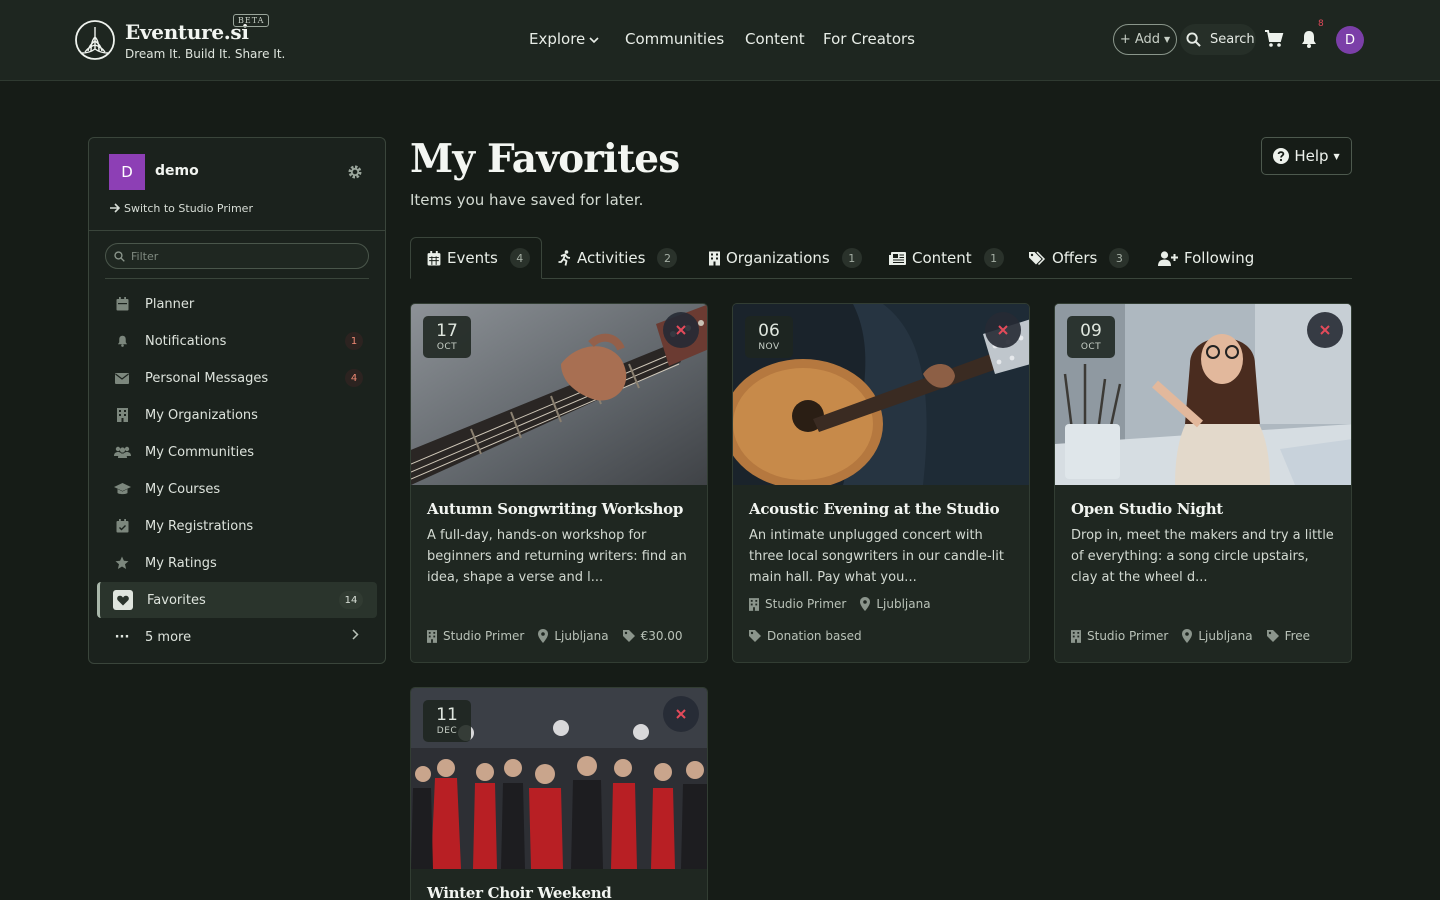 This screenshot has width=1440, height=900. I want to click on building-icon, so click(714, 258).